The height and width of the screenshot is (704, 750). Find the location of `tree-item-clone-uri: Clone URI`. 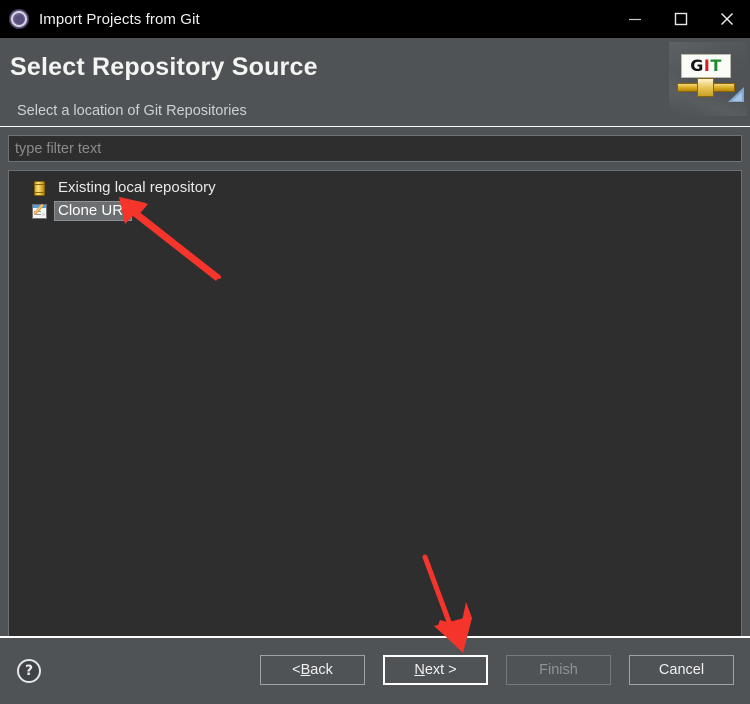

tree-item-clone-uri: Clone URI is located at coordinates (375, 210).